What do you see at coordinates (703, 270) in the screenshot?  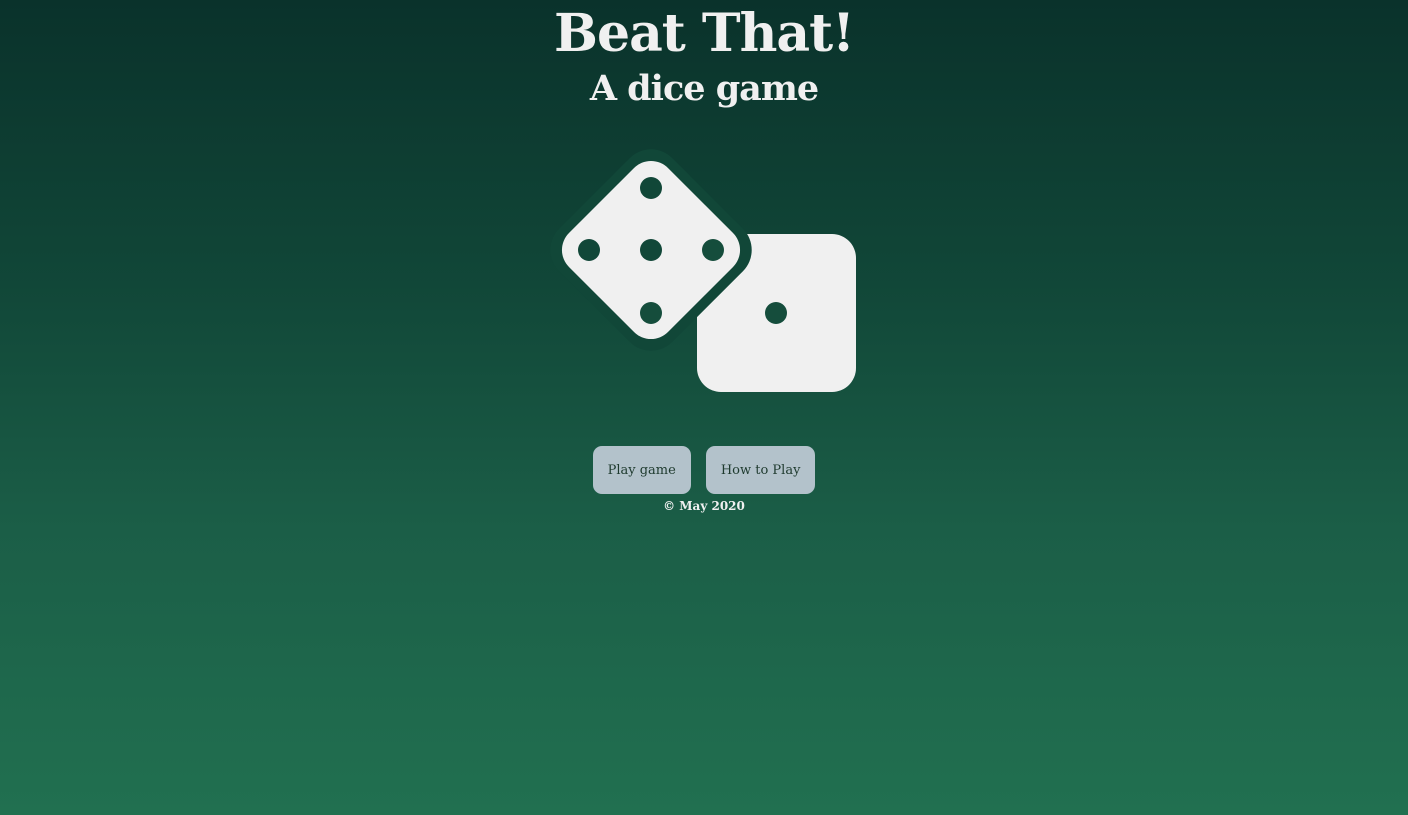 I see `dice-icon` at bounding box center [703, 270].